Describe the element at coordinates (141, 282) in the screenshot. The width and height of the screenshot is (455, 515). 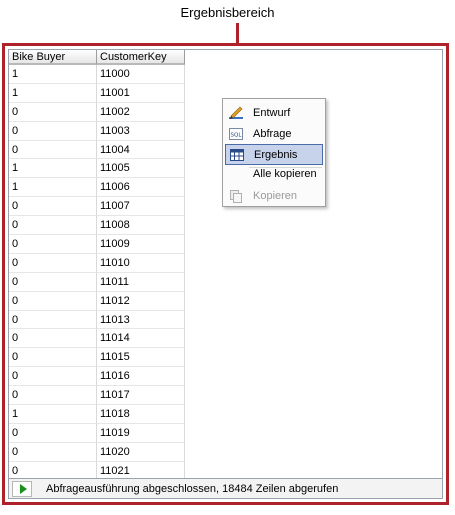
I see `cell-customerkey: 11011` at that location.